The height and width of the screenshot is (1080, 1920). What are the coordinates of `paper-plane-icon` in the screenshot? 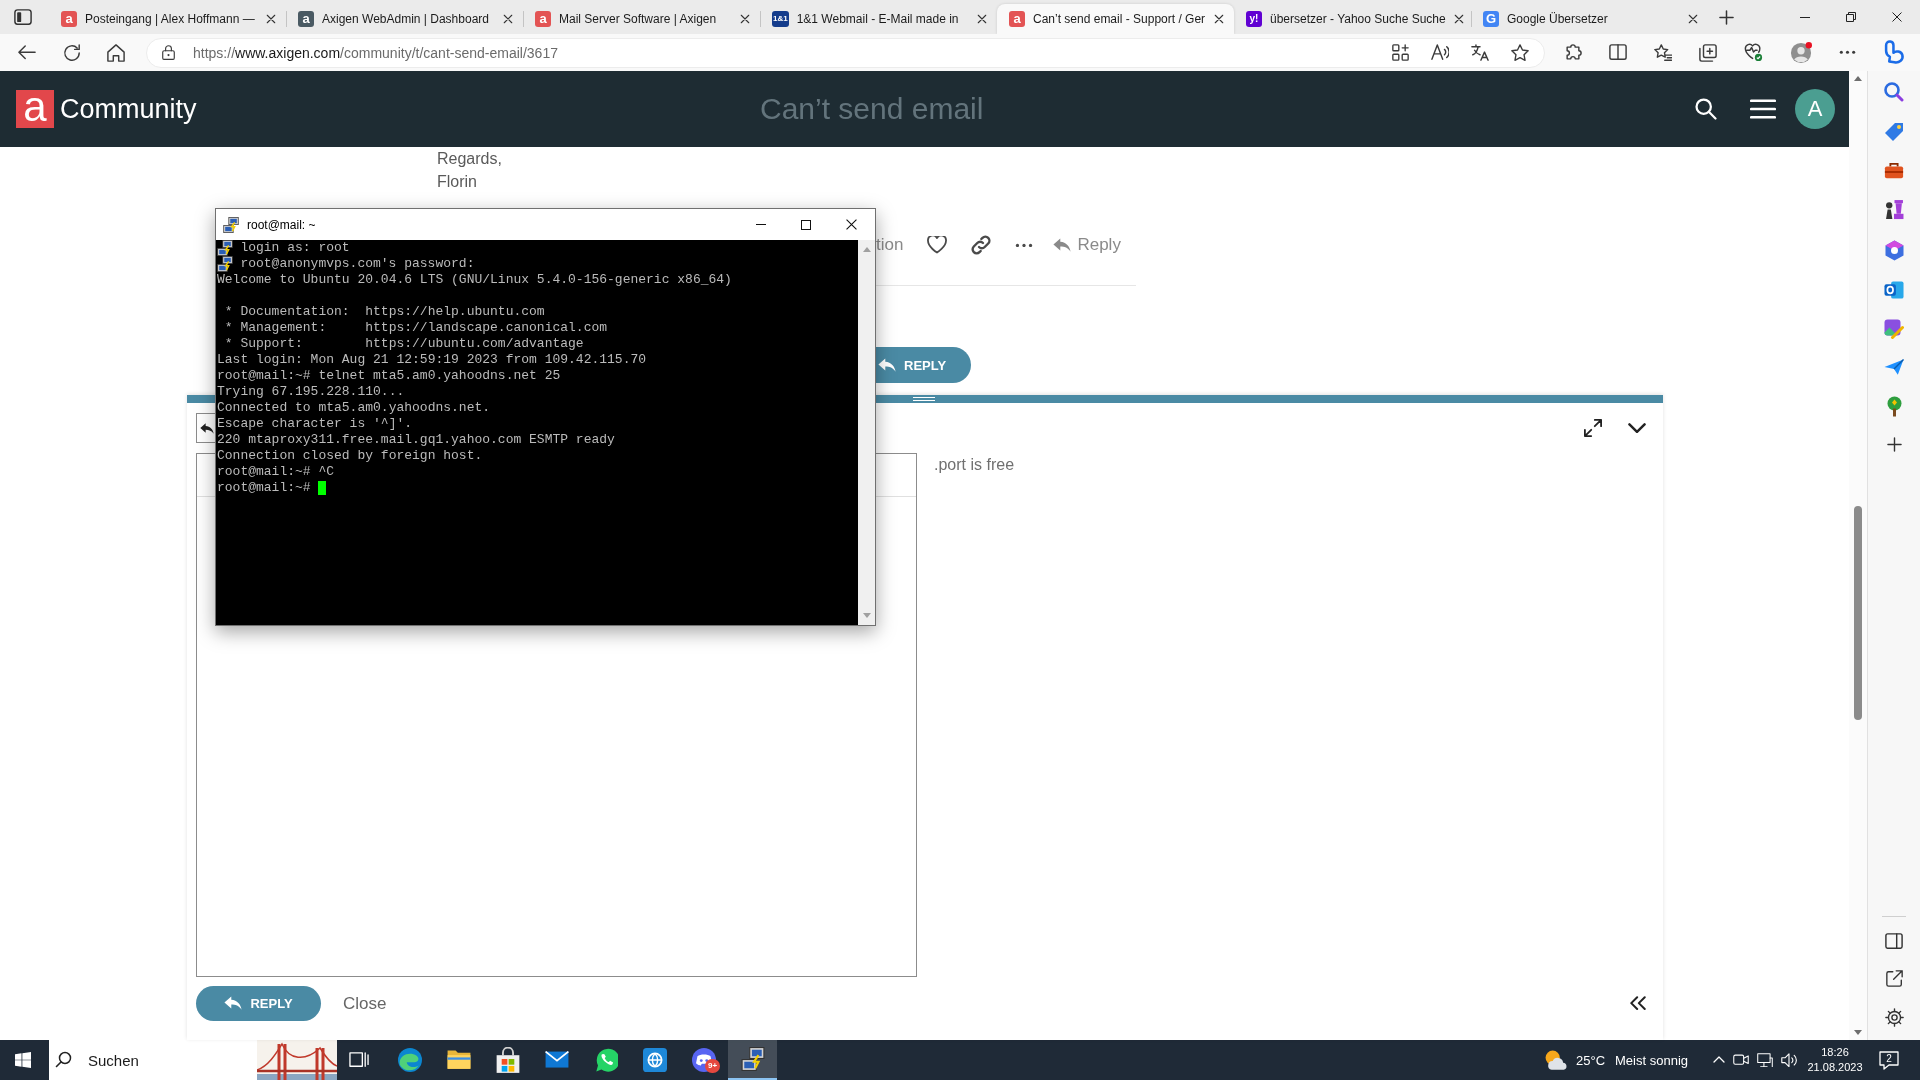 It's located at (1894, 367).